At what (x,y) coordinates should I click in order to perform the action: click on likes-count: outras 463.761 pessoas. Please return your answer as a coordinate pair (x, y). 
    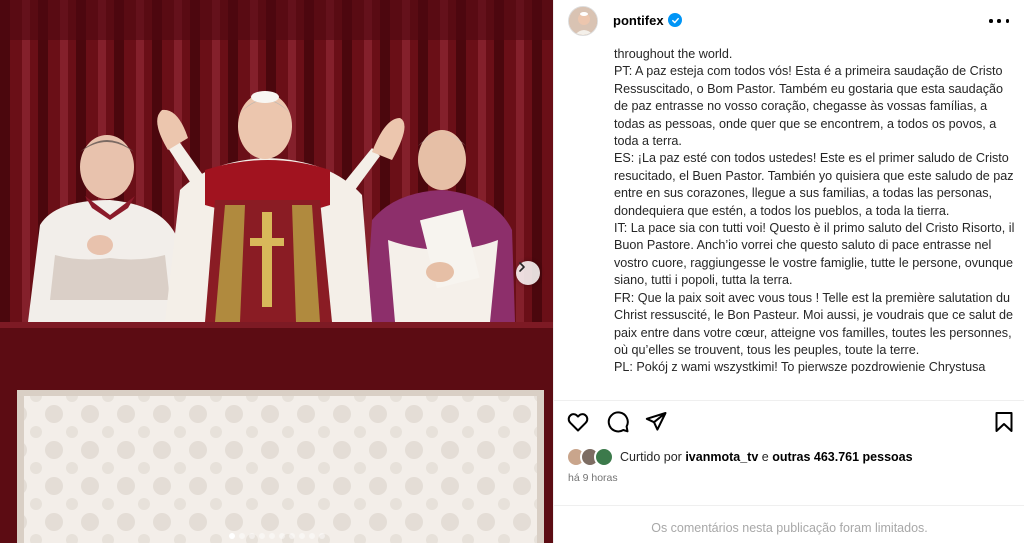
    Looking at the image, I should click on (842, 457).